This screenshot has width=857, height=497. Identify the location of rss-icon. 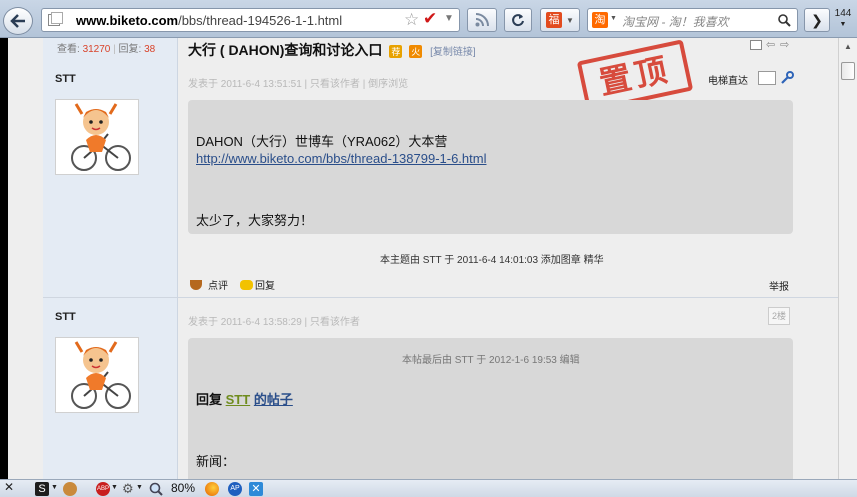
(482, 20).